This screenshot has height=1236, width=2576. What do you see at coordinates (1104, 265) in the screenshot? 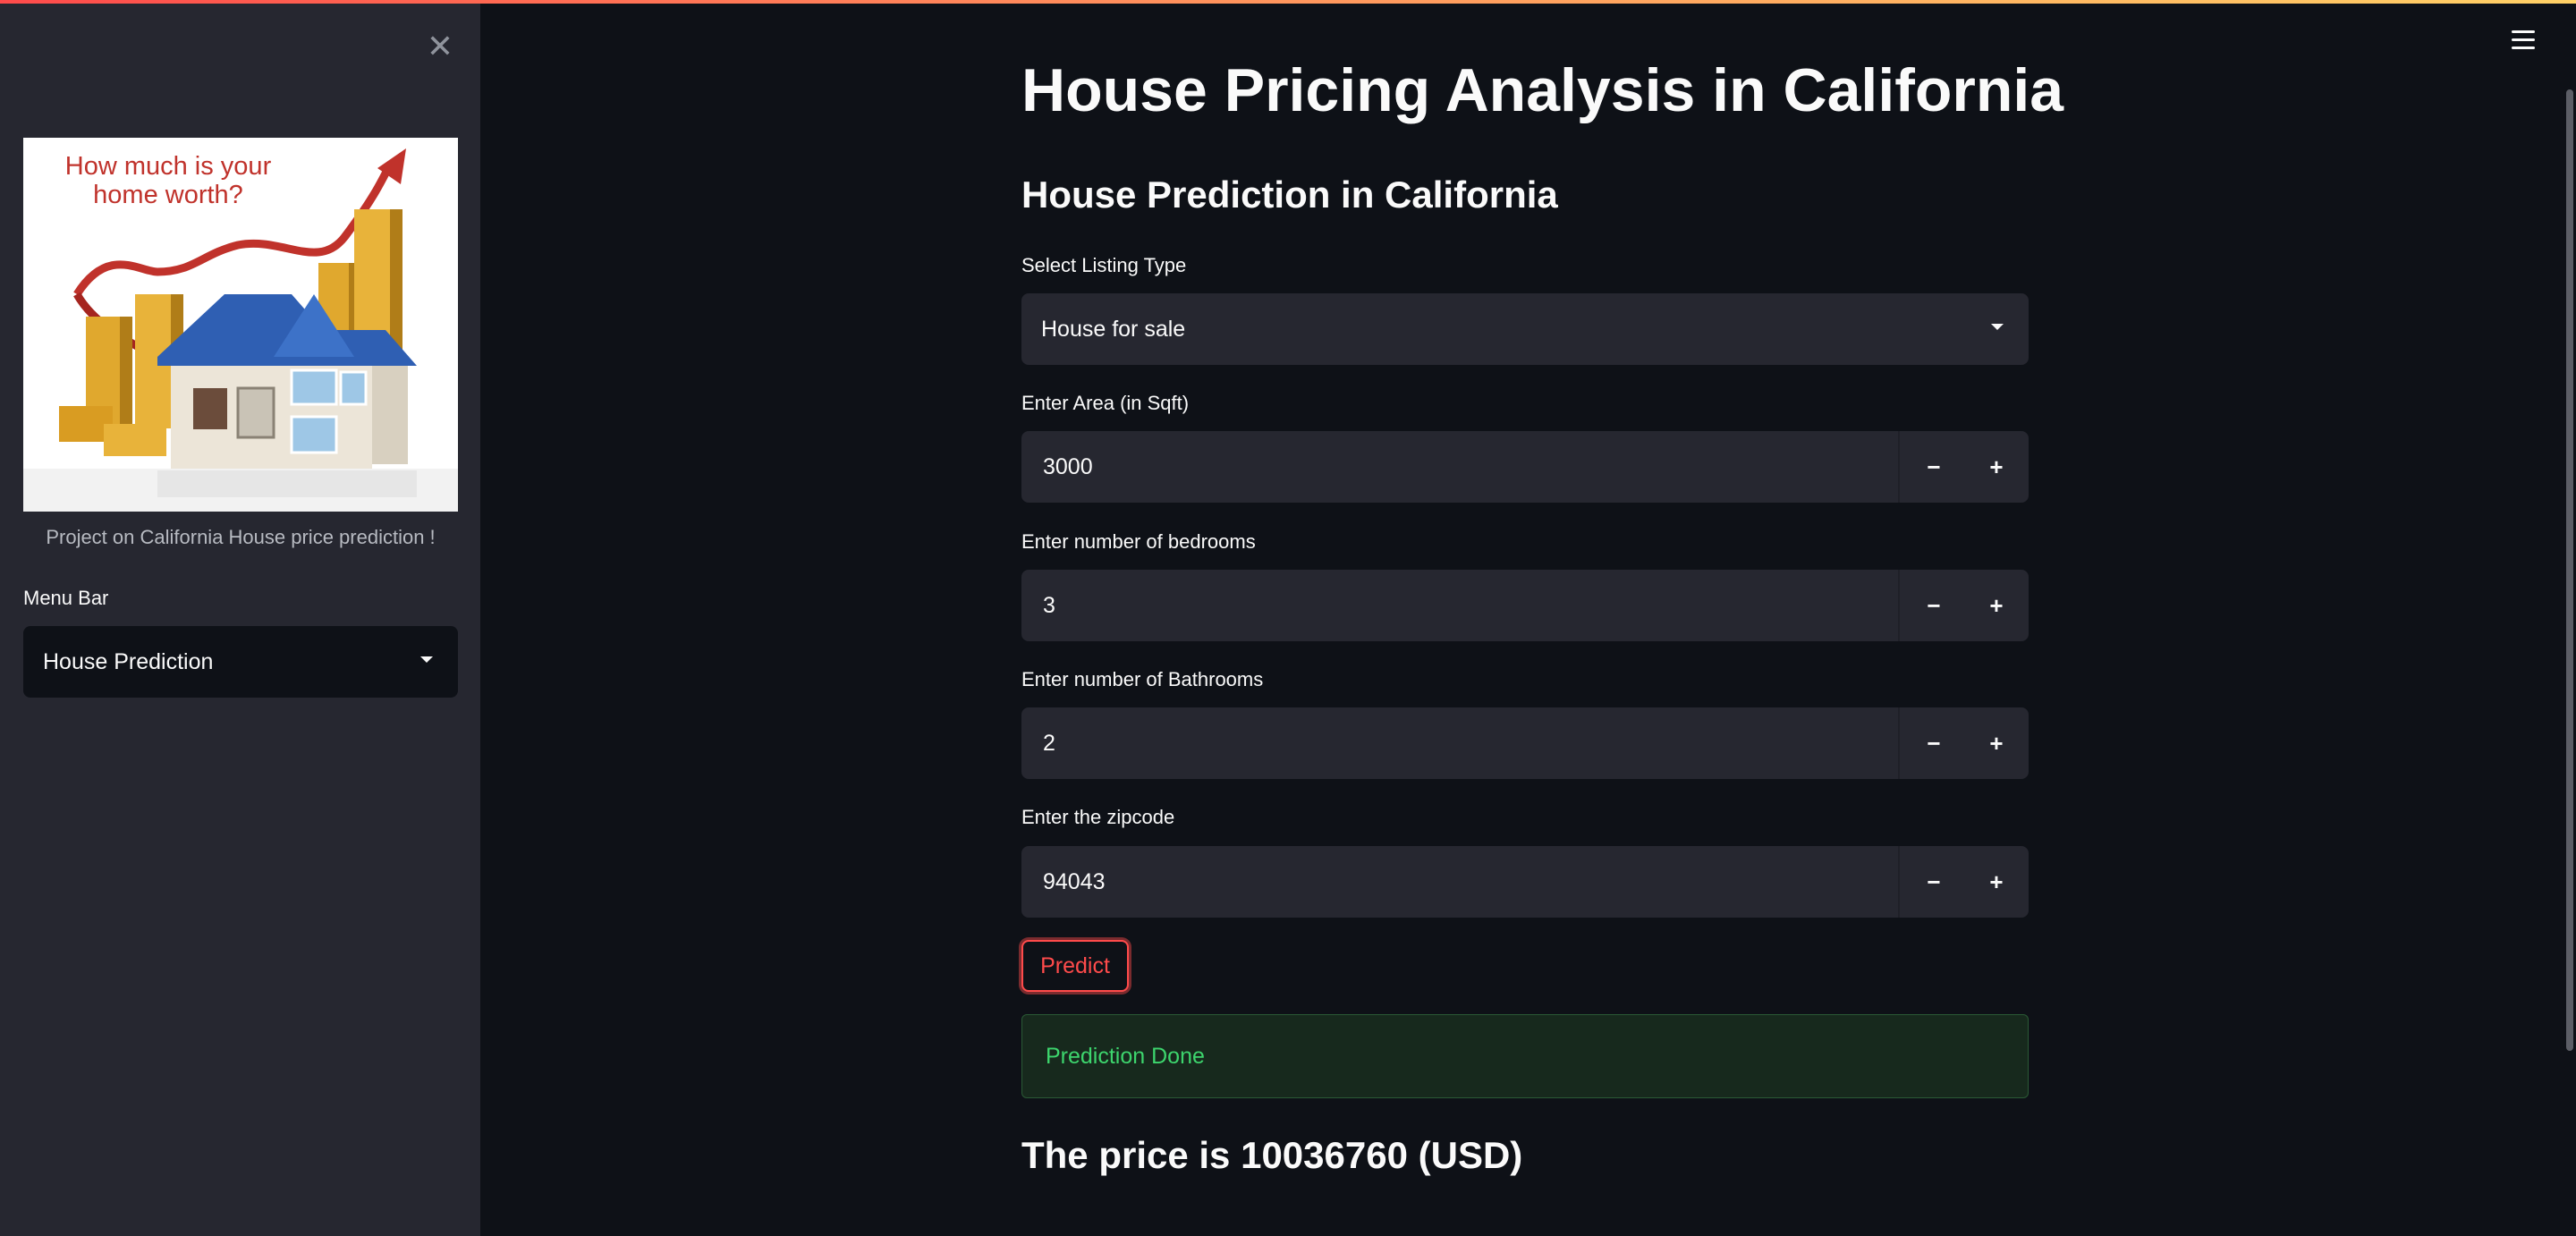
I see `listing-type-label: Select Listing Type` at bounding box center [1104, 265].